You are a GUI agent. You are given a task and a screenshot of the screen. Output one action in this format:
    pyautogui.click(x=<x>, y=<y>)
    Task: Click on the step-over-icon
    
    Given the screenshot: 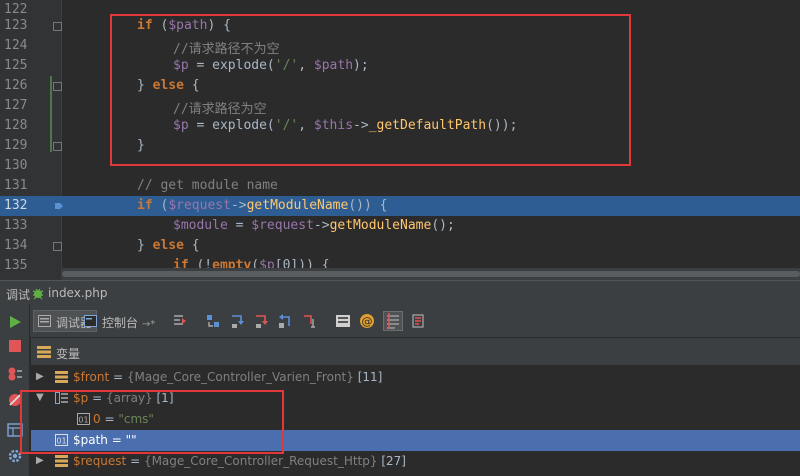 What is the action you would take?
    pyautogui.click(x=213, y=321)
    